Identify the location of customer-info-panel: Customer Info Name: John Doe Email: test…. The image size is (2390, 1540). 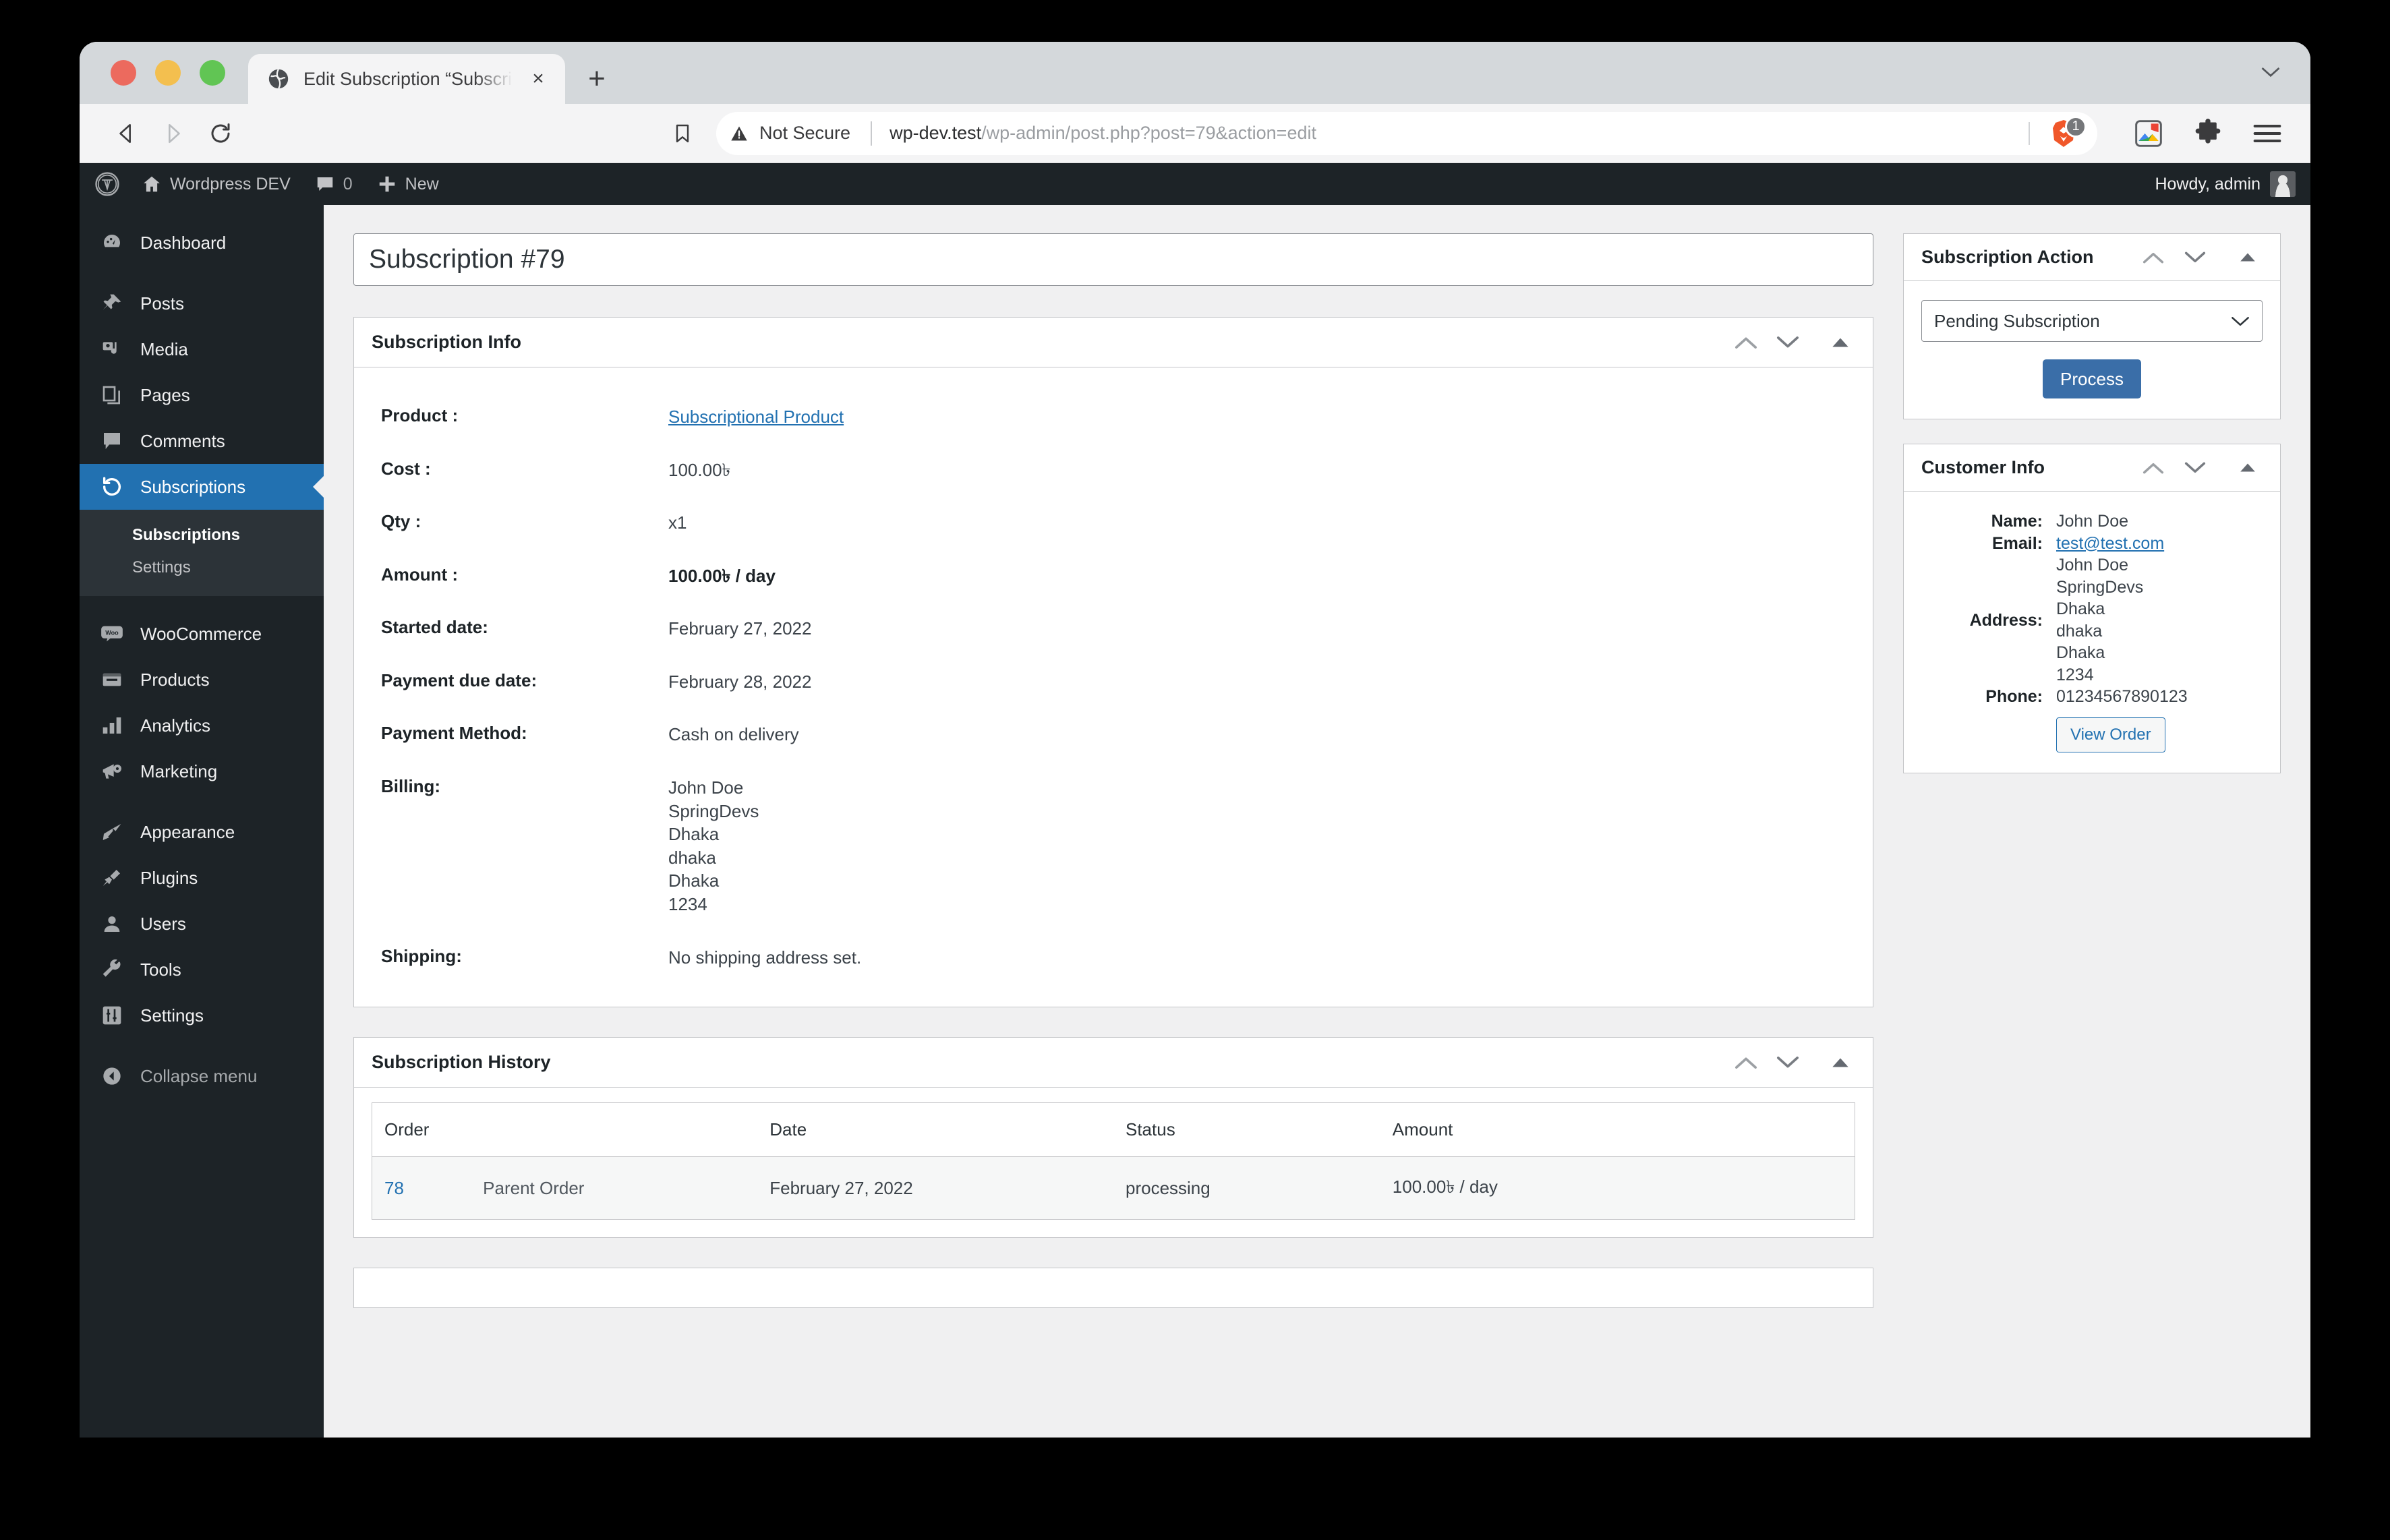
(2092, 608).